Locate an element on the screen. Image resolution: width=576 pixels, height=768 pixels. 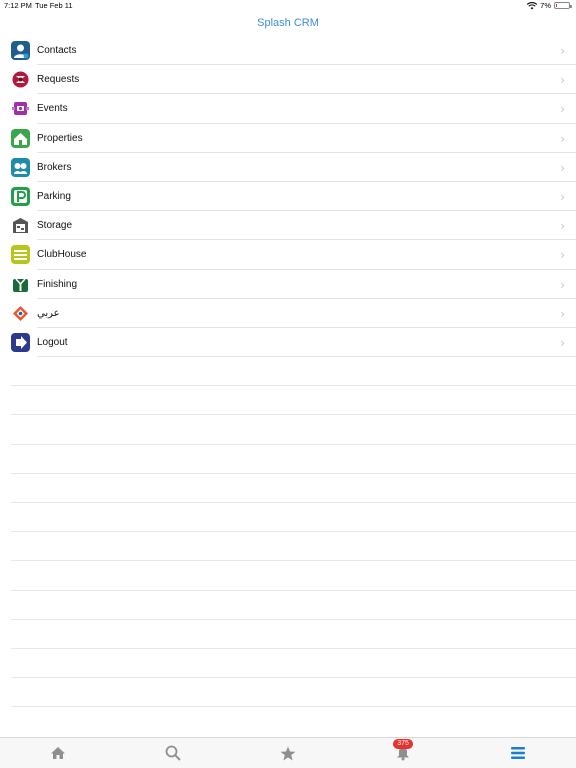
menu-item-label: ClubHouse is located at coordinates (62, 255).